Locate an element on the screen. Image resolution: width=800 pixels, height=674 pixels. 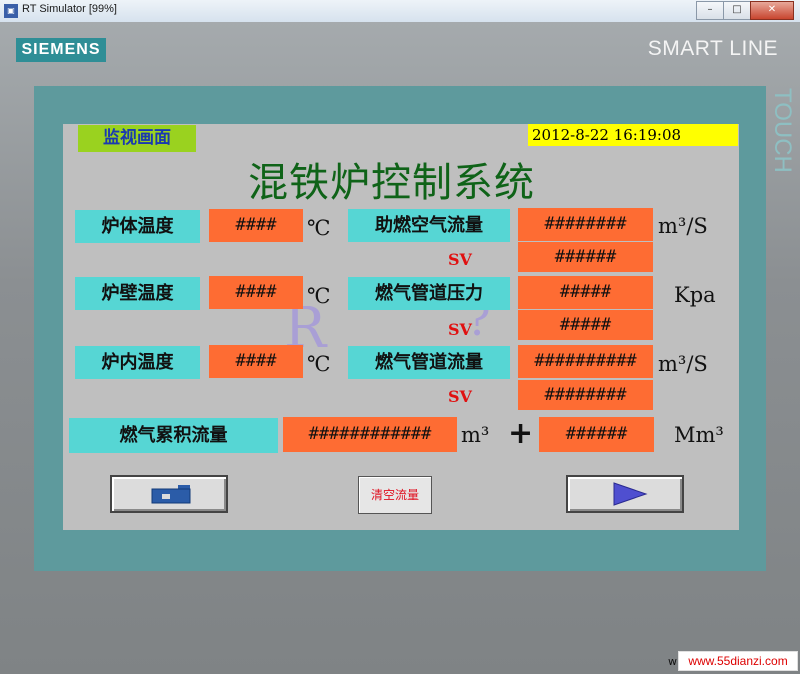
footer-prefix: w is located at coordinates (672, 661).